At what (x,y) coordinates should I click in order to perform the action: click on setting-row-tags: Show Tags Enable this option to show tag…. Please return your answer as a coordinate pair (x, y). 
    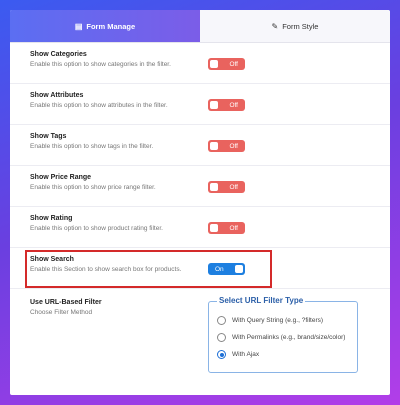
    Looking at the image, I should click on (200, 145).